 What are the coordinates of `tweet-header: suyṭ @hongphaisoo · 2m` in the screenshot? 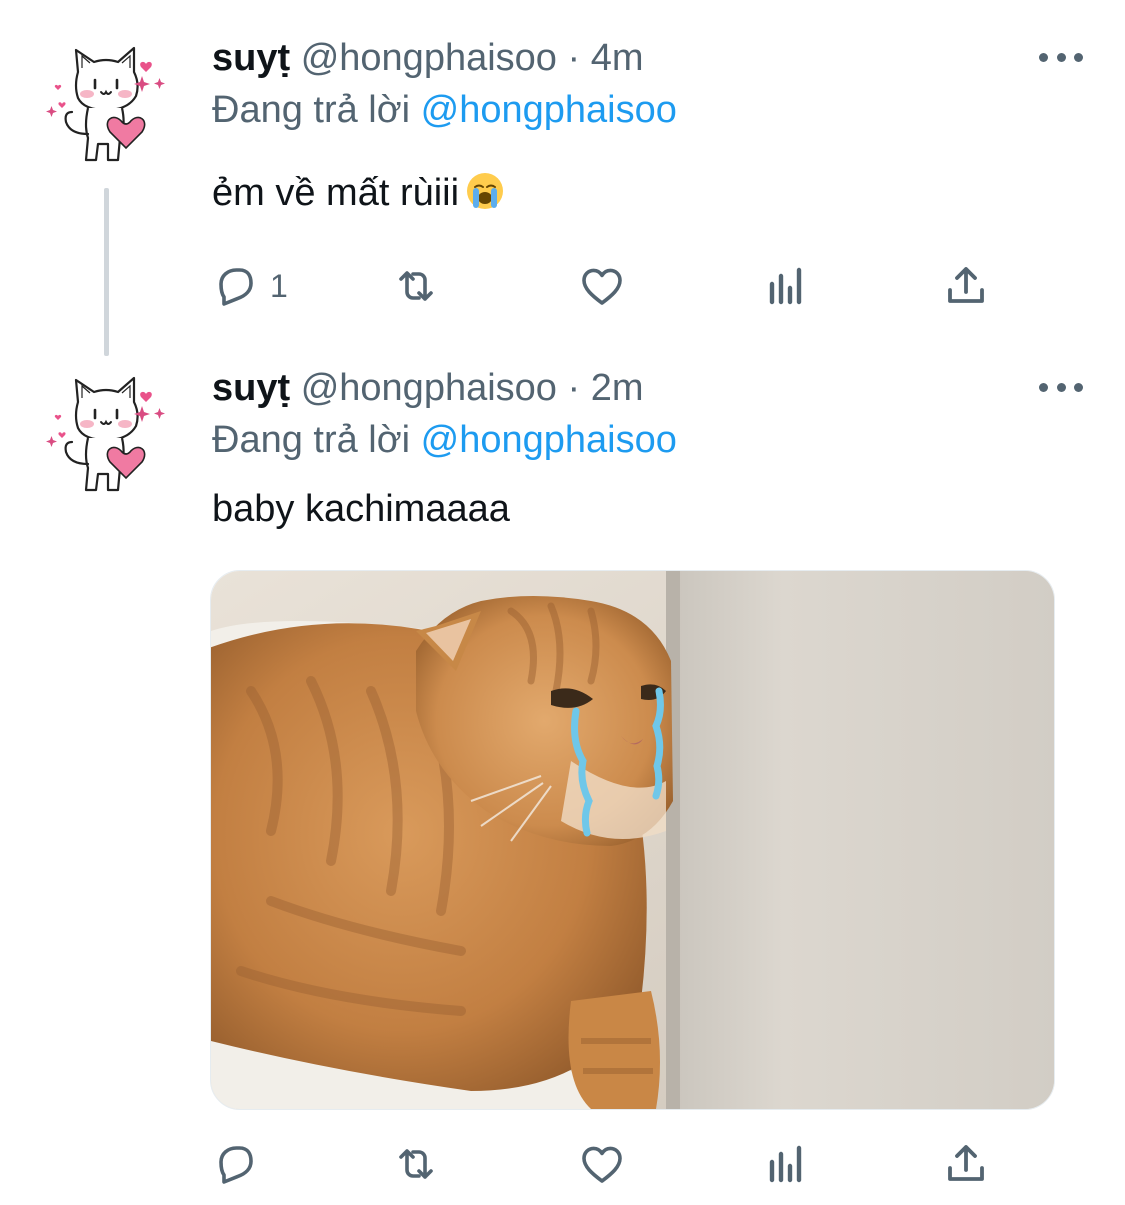 It's located at (428, 388).